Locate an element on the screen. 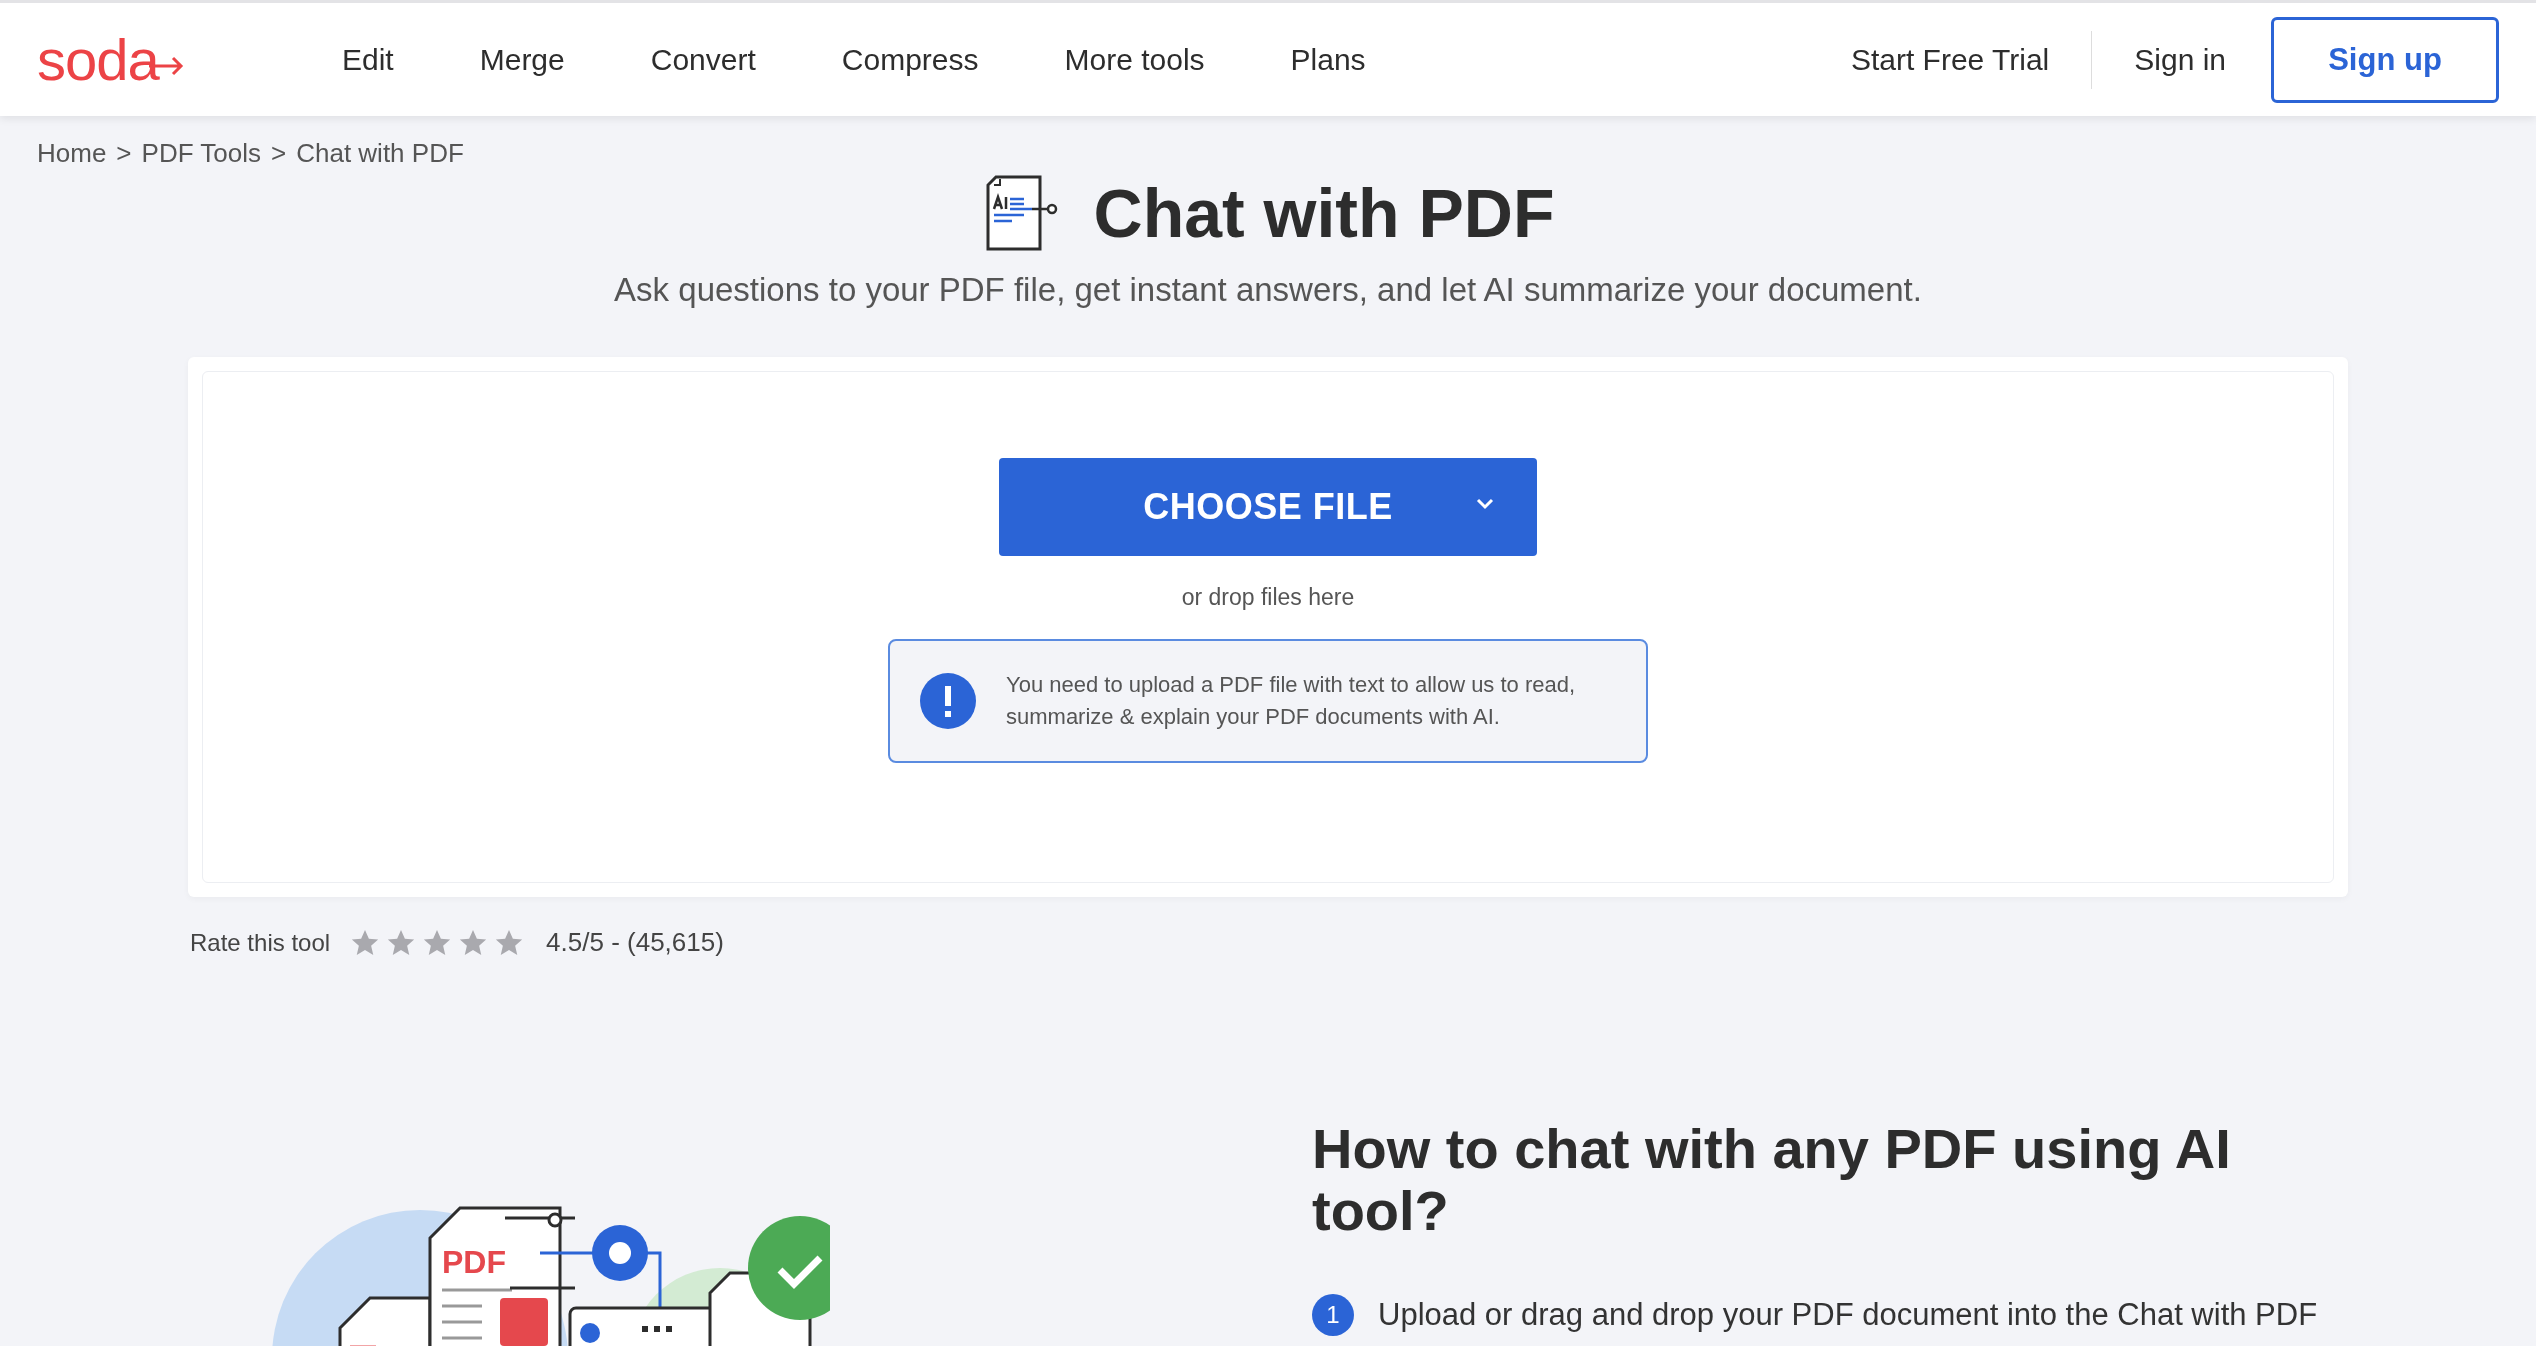 The height and width of the screenshot is (1346, 2536). drop-hint: or drop files here is located at coordinates (1268, 597).